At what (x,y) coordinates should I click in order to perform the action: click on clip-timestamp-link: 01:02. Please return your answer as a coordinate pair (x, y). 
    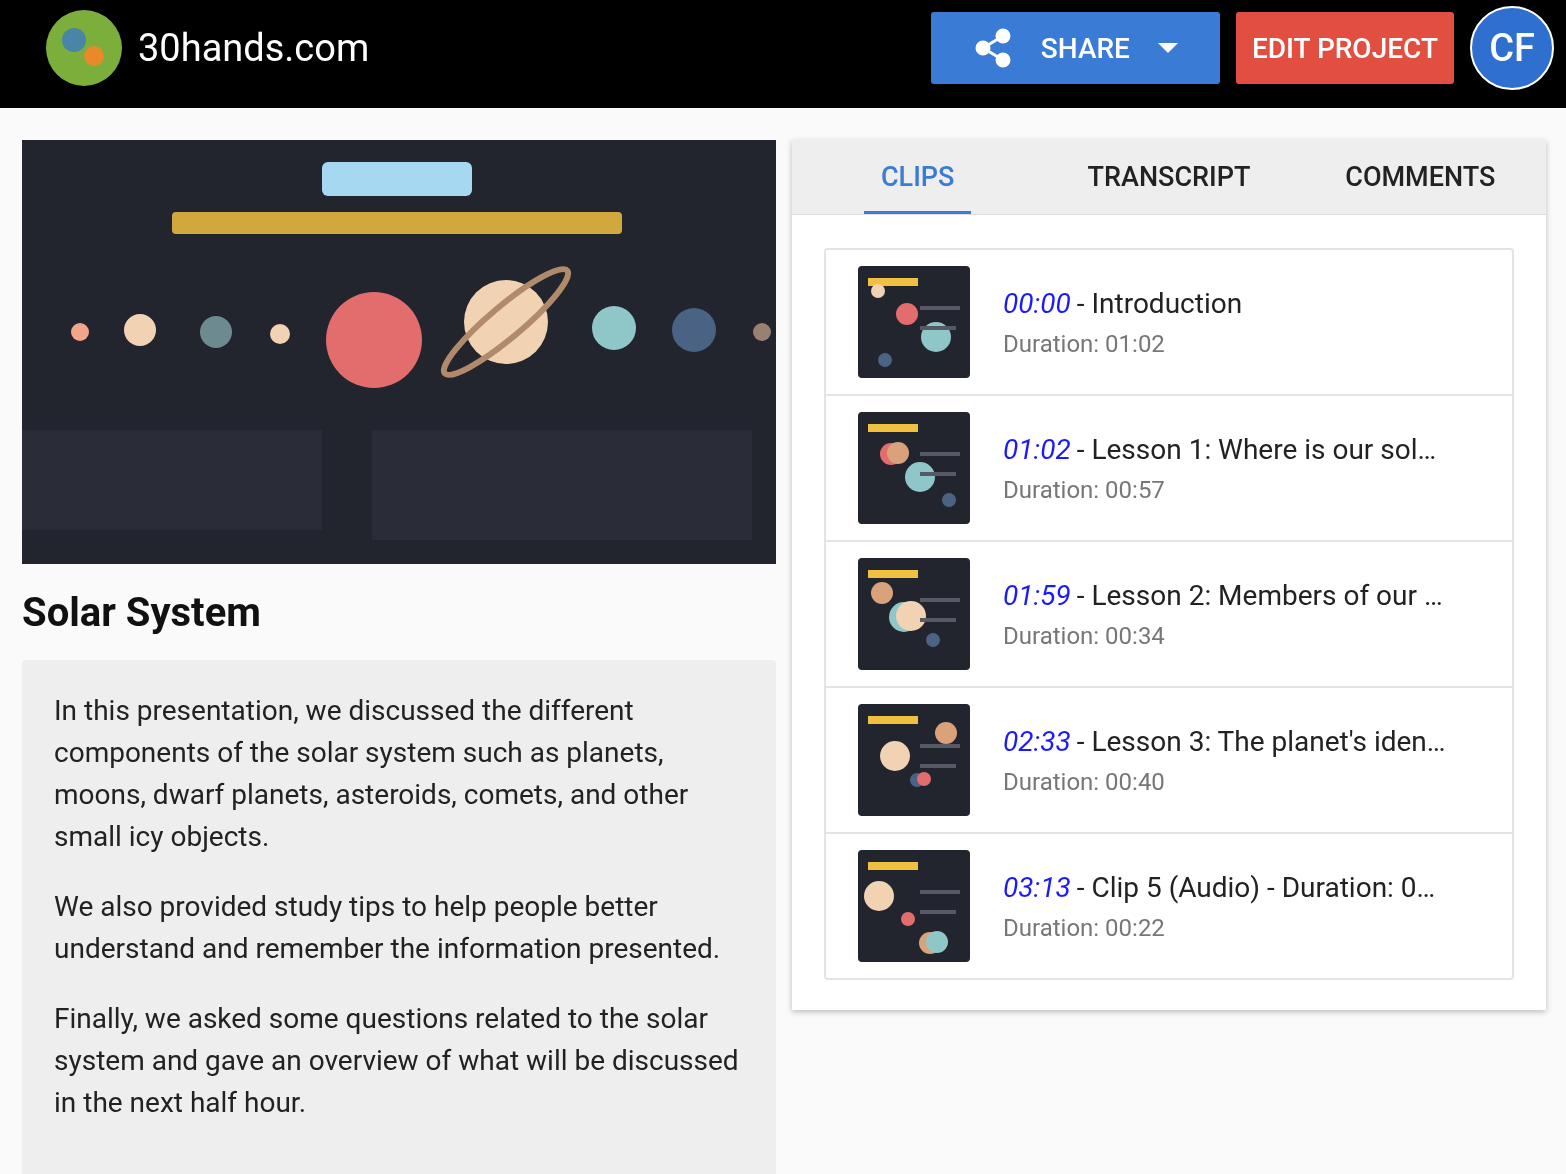
    Looking at the image, I should click on (1037, 449).